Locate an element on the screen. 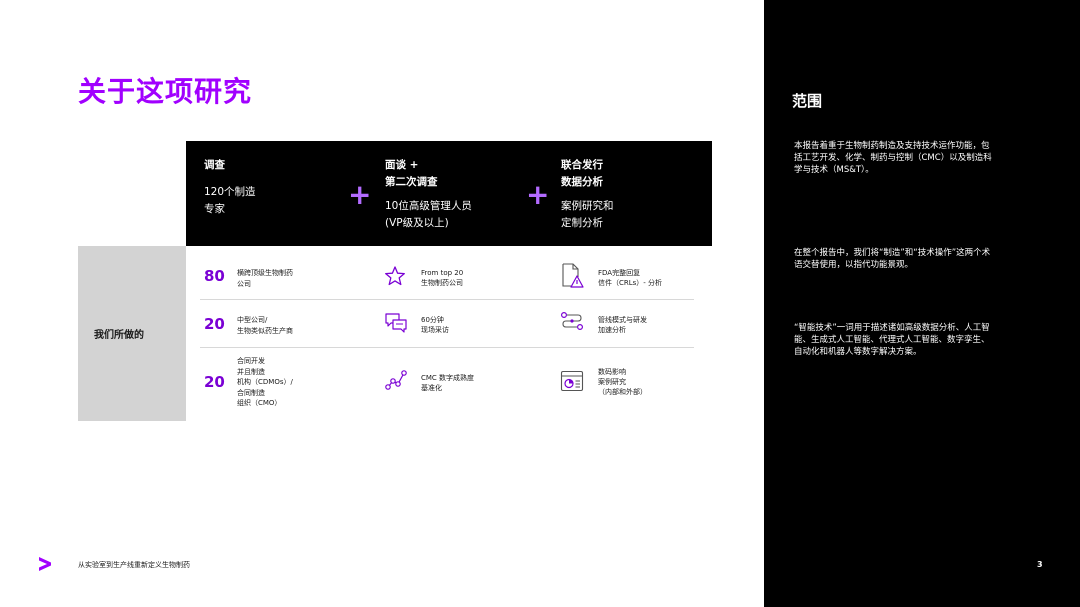  analysis-column: 联合发行 数据分析 案例研究和 定制分析 is located at coordinates (587, 194).